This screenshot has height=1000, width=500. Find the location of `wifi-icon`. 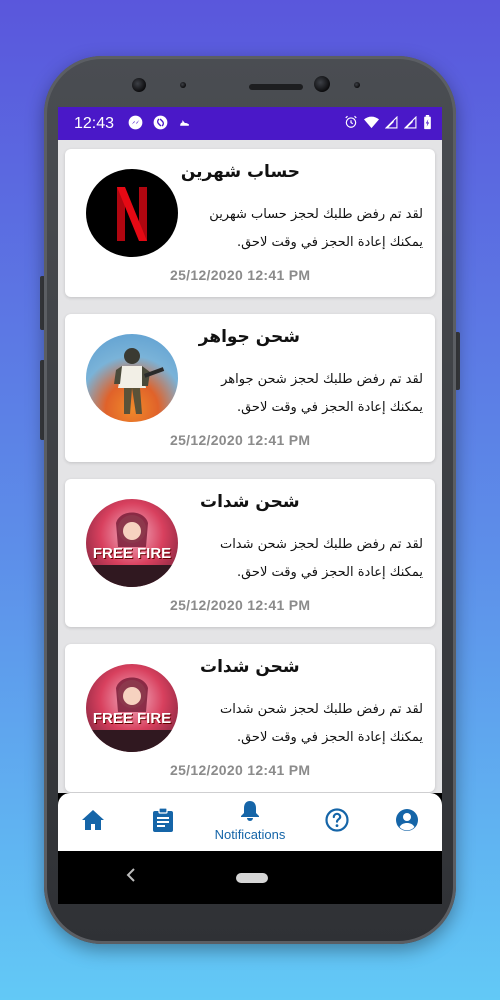

wifi-icon is located at coordinates (371, 124).